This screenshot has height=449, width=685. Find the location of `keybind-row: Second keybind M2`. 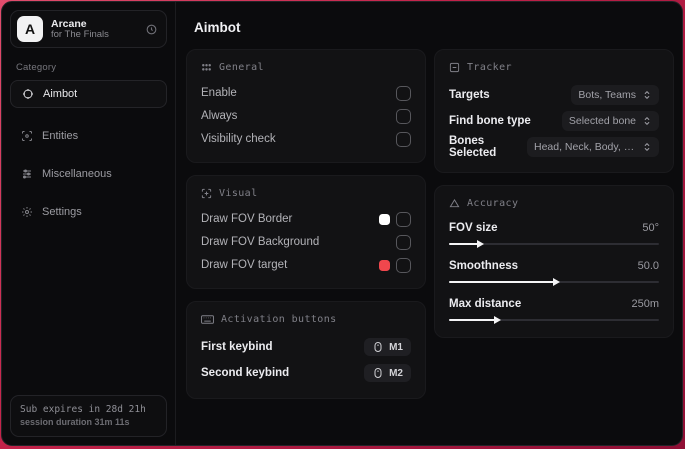

keybind-row: Second keybind M2 is located at coordinates (306, 373).